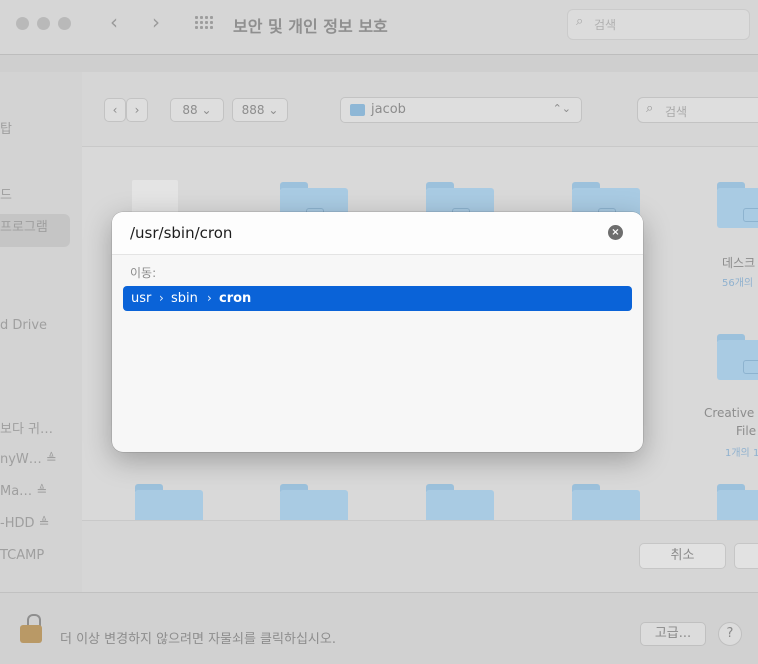  Describe the element at coordinates (658, 24) in the screenshot. I see `window-search-field: ⌕ 검색` at that location.